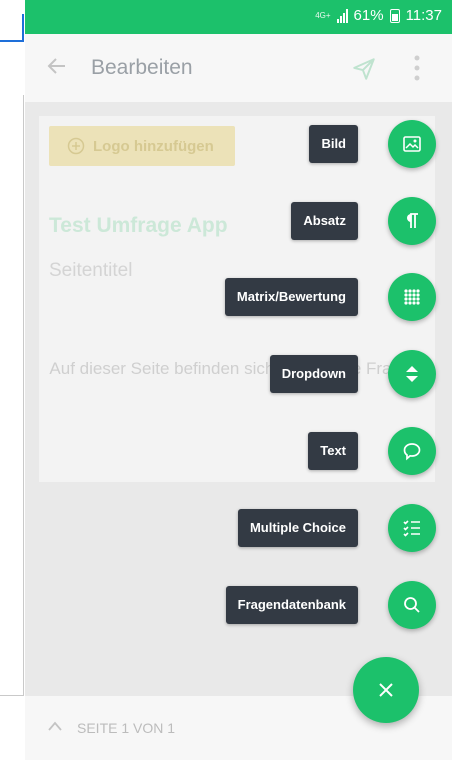 The image size is (452, 760). Describe the element at coordinates (342, 15) in the screenshot. I see `signal-icon` at that location.